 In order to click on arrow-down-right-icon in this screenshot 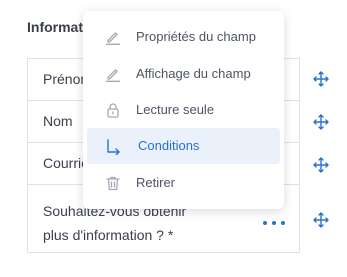, I will do `click(113, 147)`.